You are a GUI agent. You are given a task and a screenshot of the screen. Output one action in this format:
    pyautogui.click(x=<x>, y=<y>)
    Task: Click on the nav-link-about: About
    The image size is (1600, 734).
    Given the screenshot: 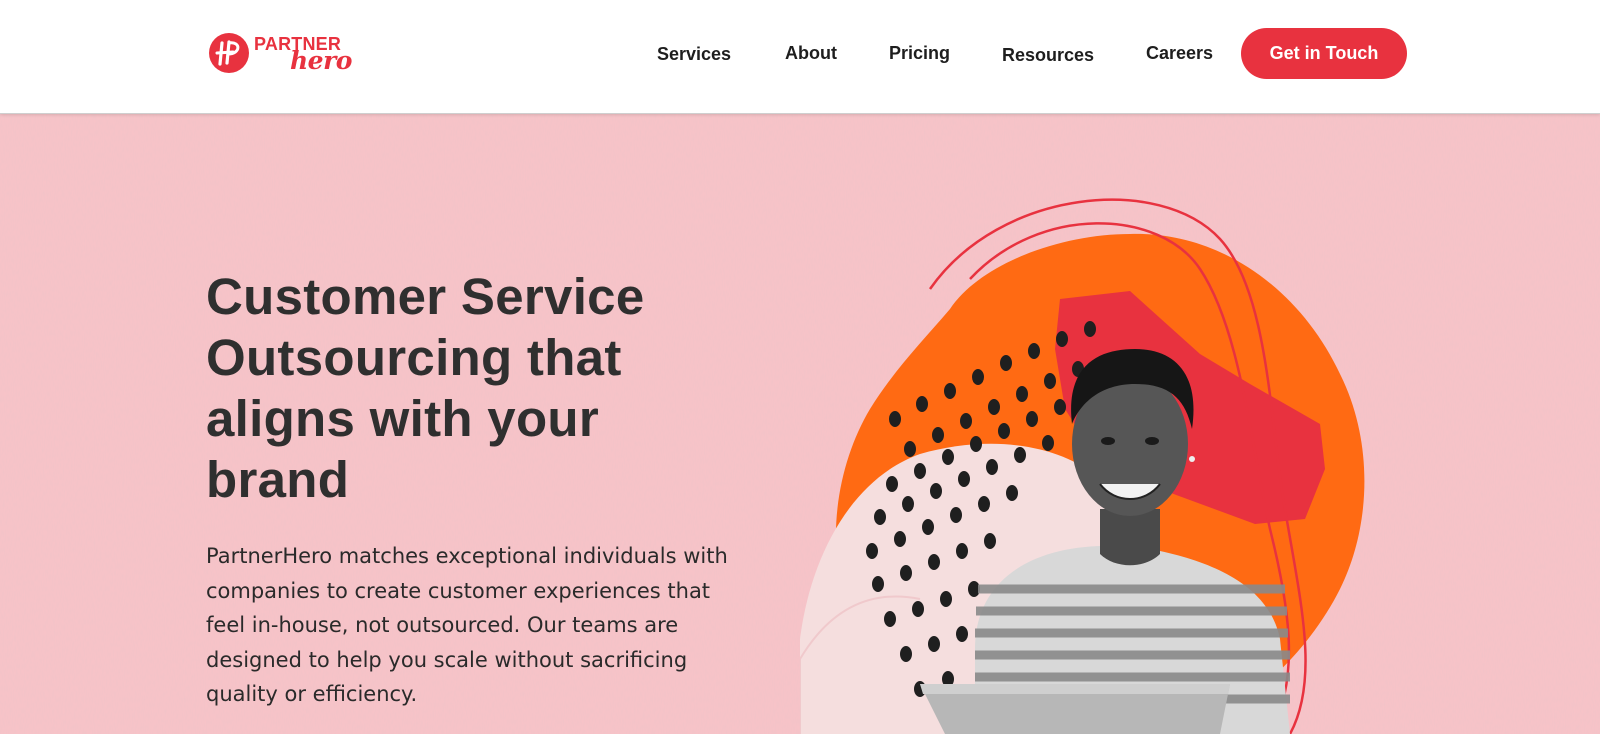 What is the action you would take?
    pyautogui.click(x=811, y=53)
    